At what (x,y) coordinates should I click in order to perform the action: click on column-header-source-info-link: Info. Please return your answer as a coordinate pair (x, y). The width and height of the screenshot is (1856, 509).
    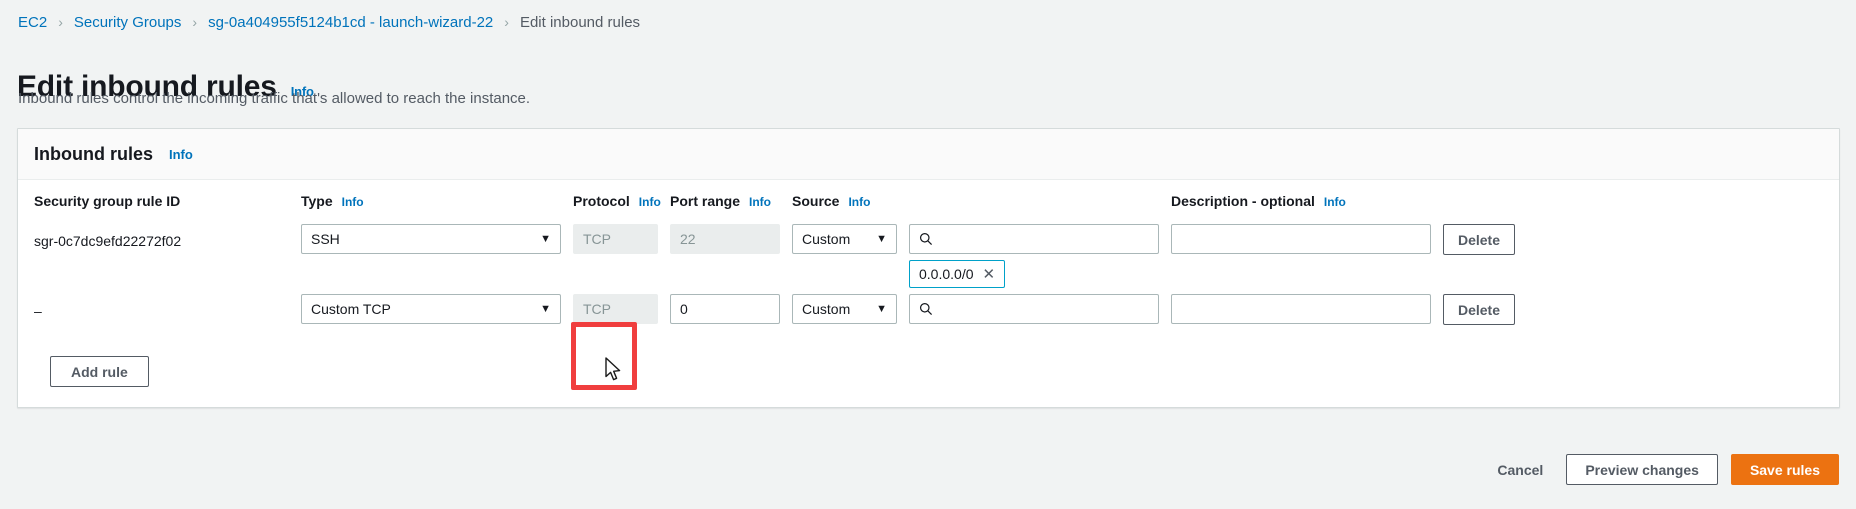
    Looking at the image, I should click on (859, 202).